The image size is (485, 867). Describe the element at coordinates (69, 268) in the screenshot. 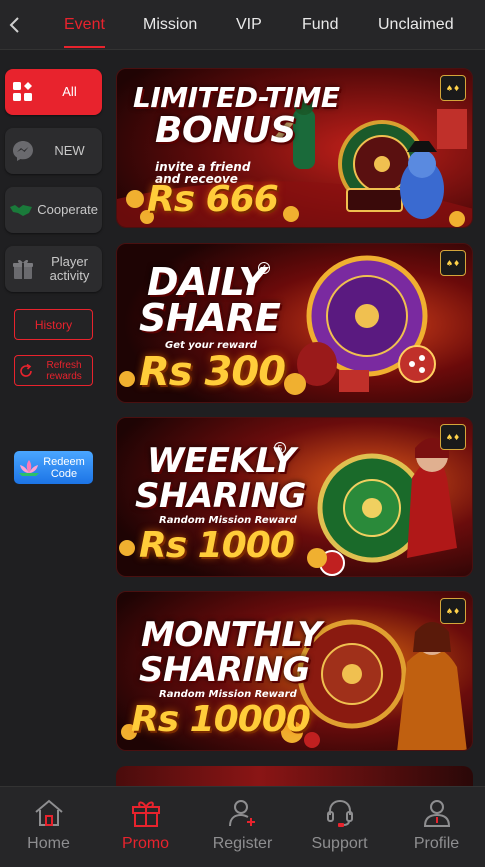

I see `sidebar-item-label: Player activity` at that location.